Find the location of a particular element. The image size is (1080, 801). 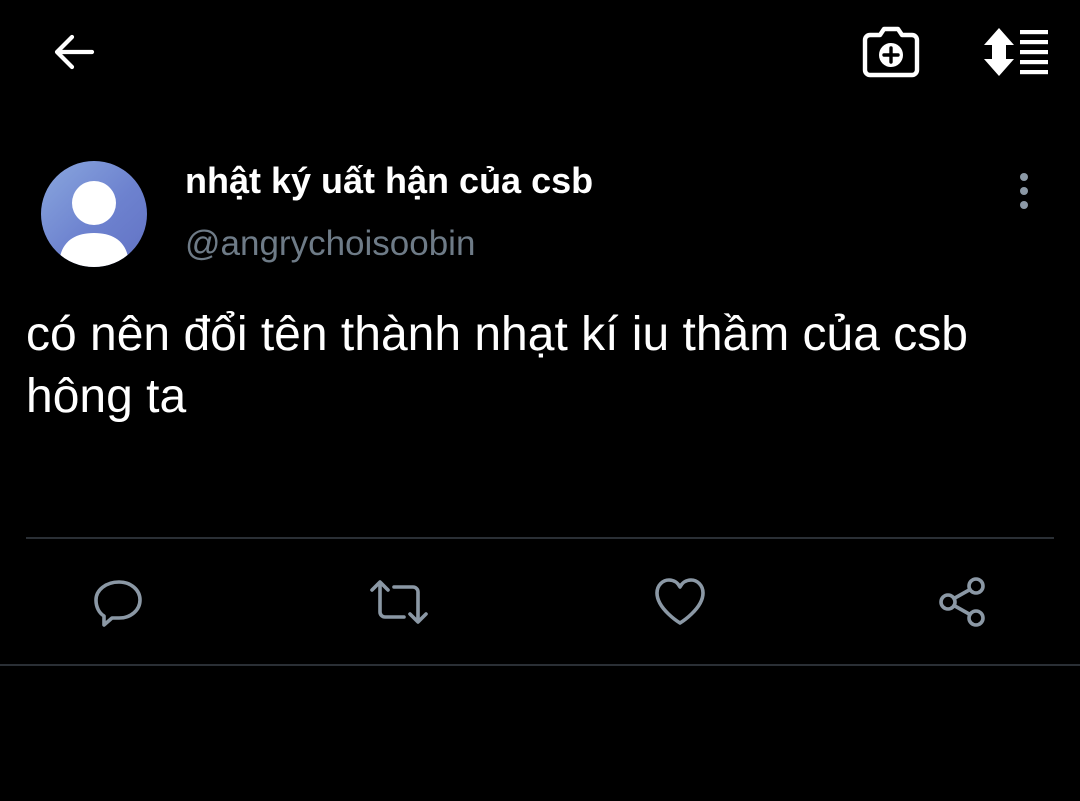

avatar is located at coordinates (94, 214).